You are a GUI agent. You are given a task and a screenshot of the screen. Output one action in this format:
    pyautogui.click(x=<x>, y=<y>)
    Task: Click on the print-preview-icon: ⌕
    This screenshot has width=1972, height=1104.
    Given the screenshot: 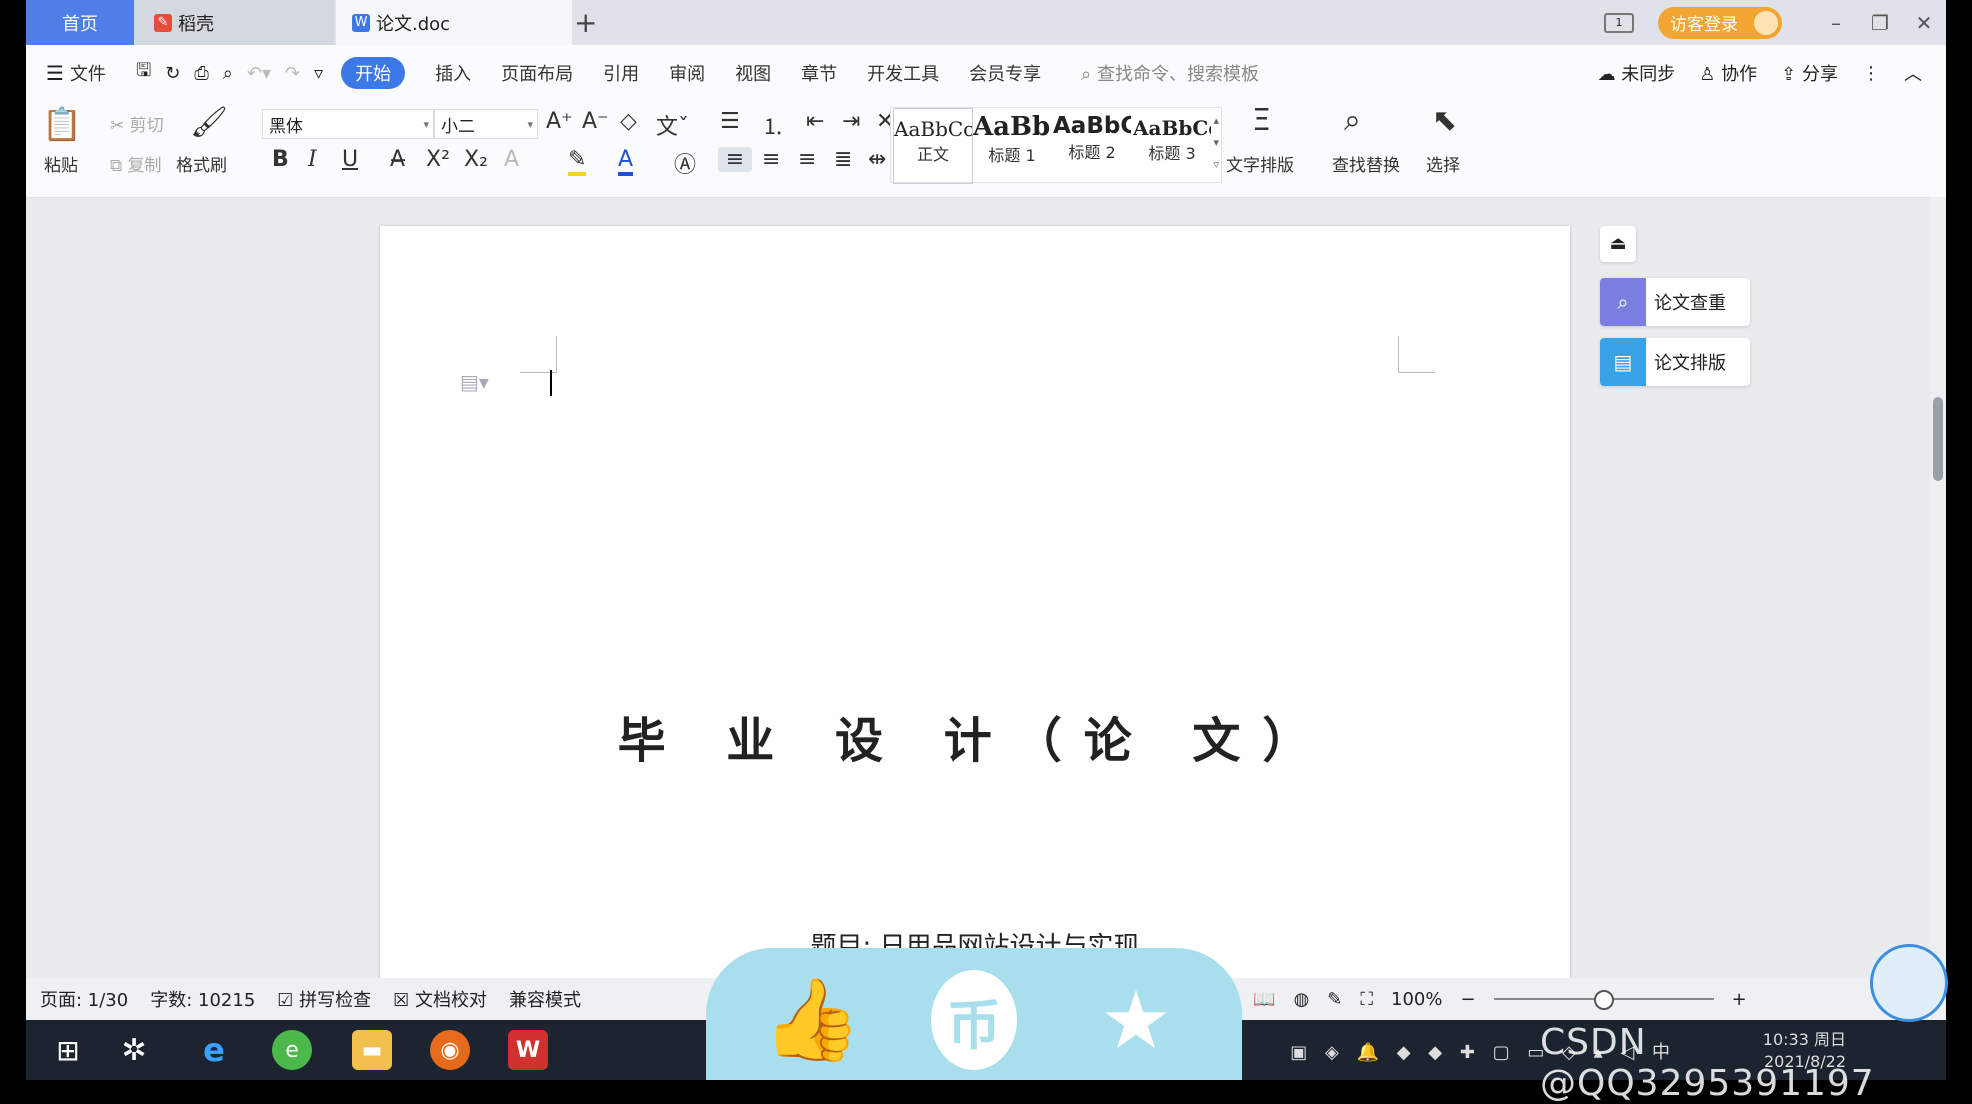 What is the action you would take?
    pyautogui.click(x=228, y=73)
    